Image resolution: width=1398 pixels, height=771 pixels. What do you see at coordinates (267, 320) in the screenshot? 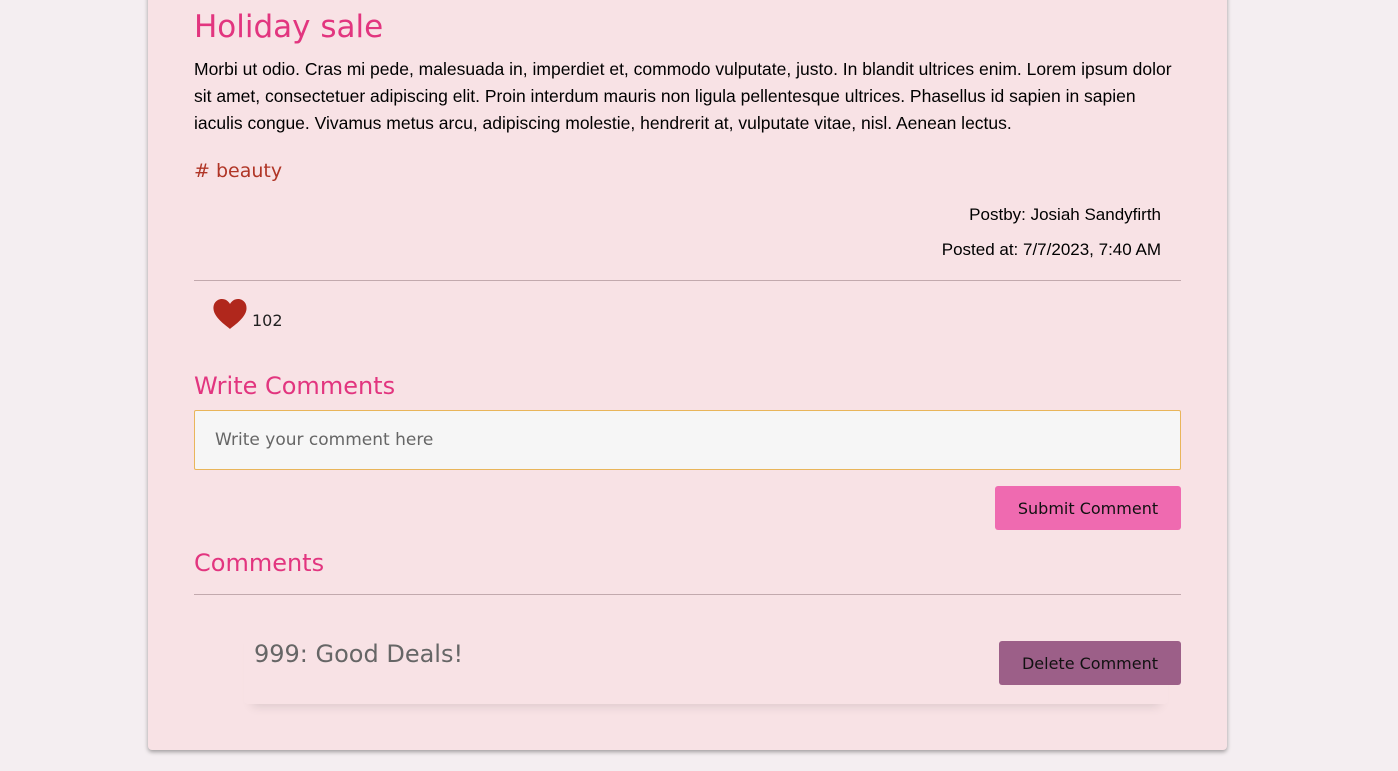
I see `like-count: 102` at bounding box center [267, 320].